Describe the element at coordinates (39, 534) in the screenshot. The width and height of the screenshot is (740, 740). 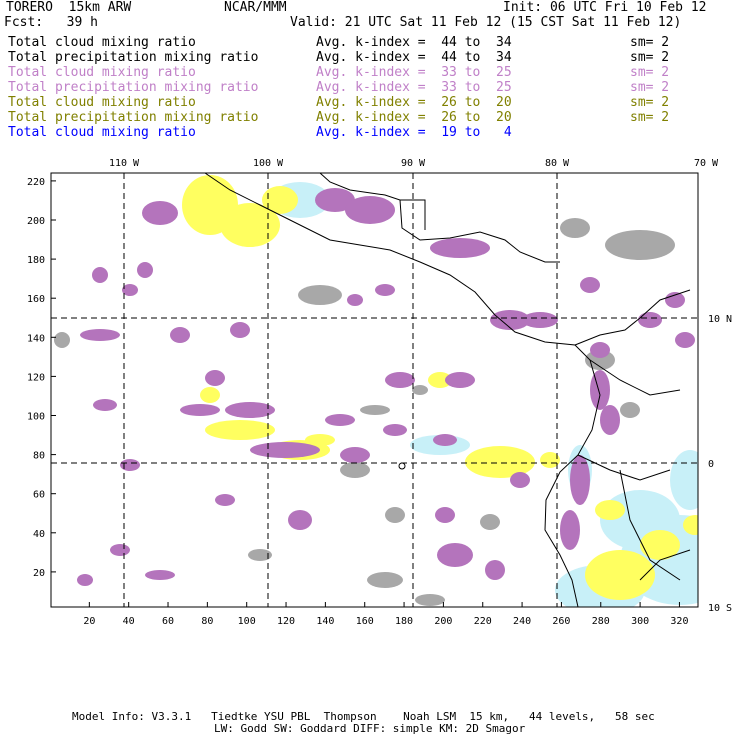
I see `y-tick-label: 40` at that location.